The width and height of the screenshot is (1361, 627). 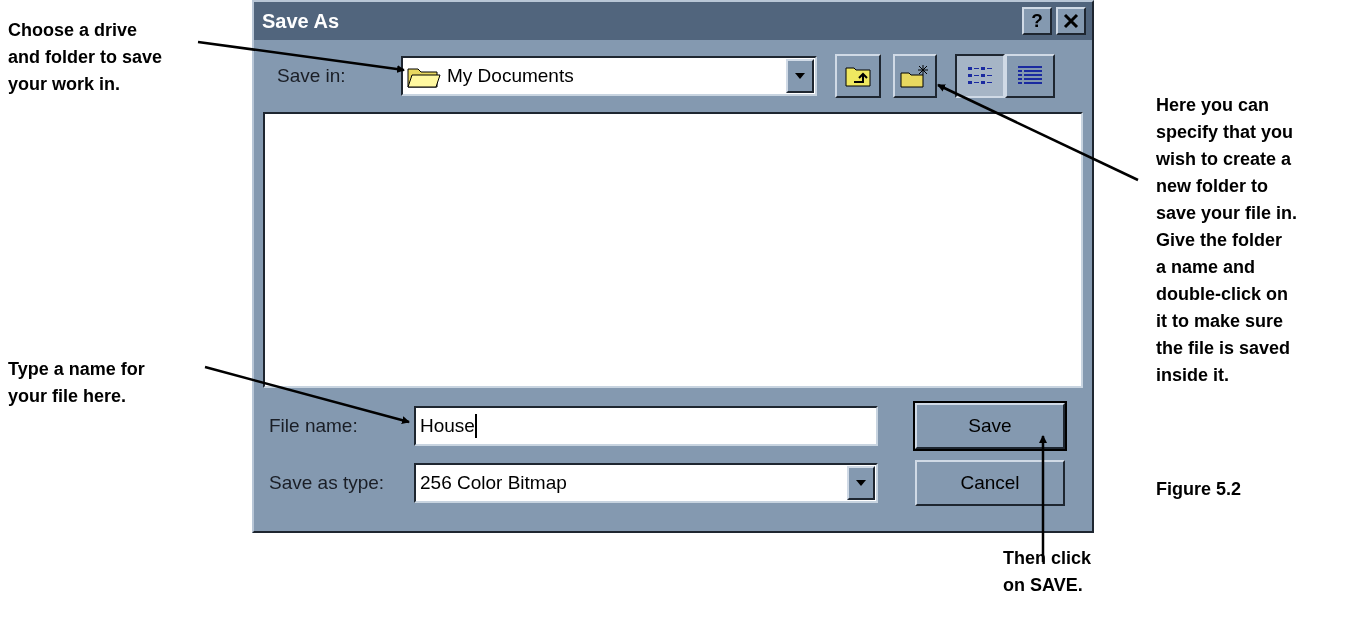 What do you see at coordinates (301, 21) in the screenshot?
I see `window-title: Save As` at bounding box center [301, 21].